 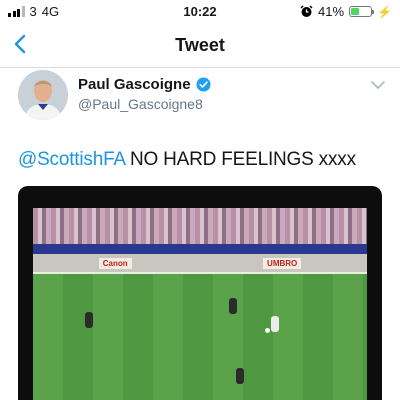 I want to click on battery-level-fill, so click(x=355, y=11).